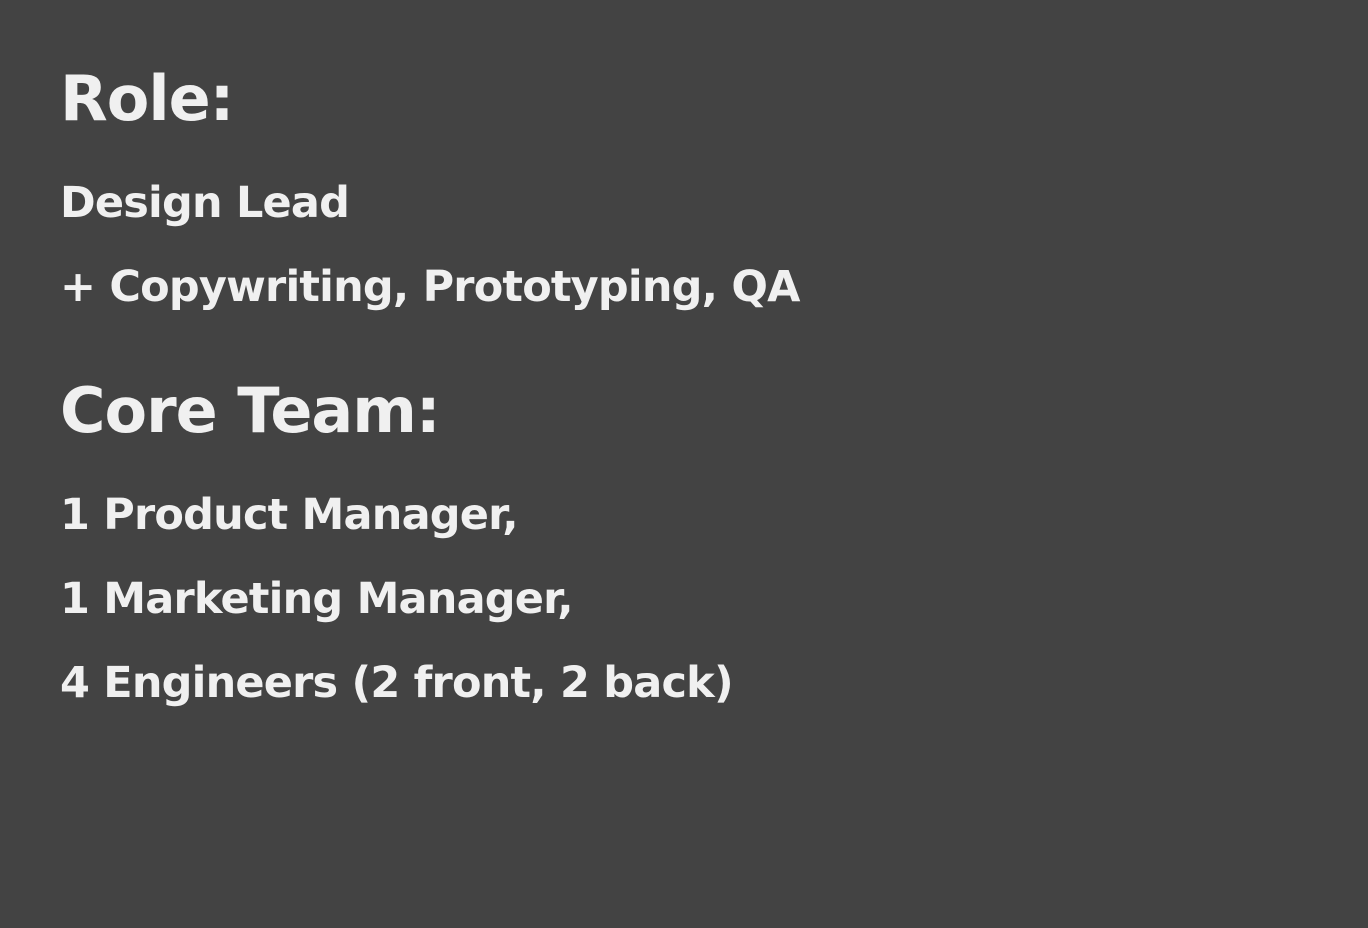 Image resolution: width=1368 pixels, height=928 pixels. Describe the element at coordinates (430, 287) in the screenshot. I see `role-extra-responsibilities: + Copywriting, Prototyping, QA` at that location.